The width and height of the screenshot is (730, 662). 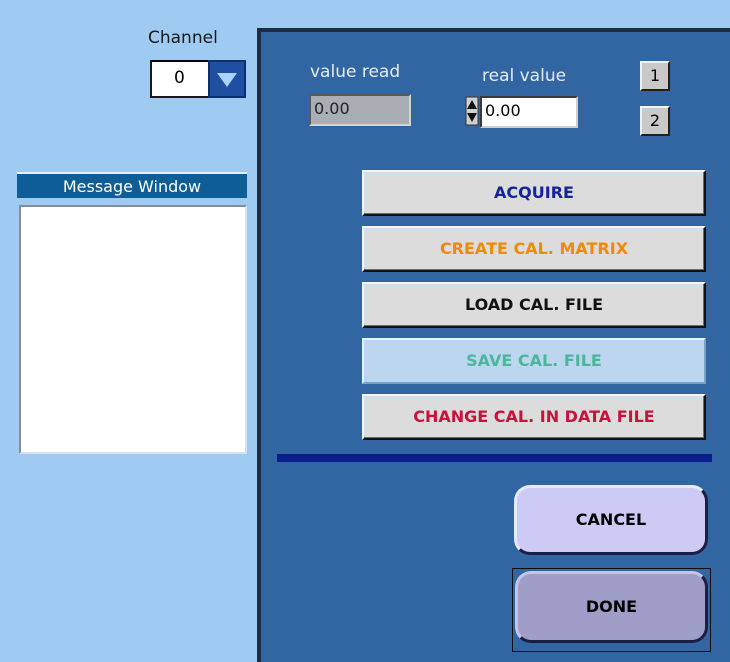 I want to click on acquire-button: ACQUIRE, so click(x=534, y=193).